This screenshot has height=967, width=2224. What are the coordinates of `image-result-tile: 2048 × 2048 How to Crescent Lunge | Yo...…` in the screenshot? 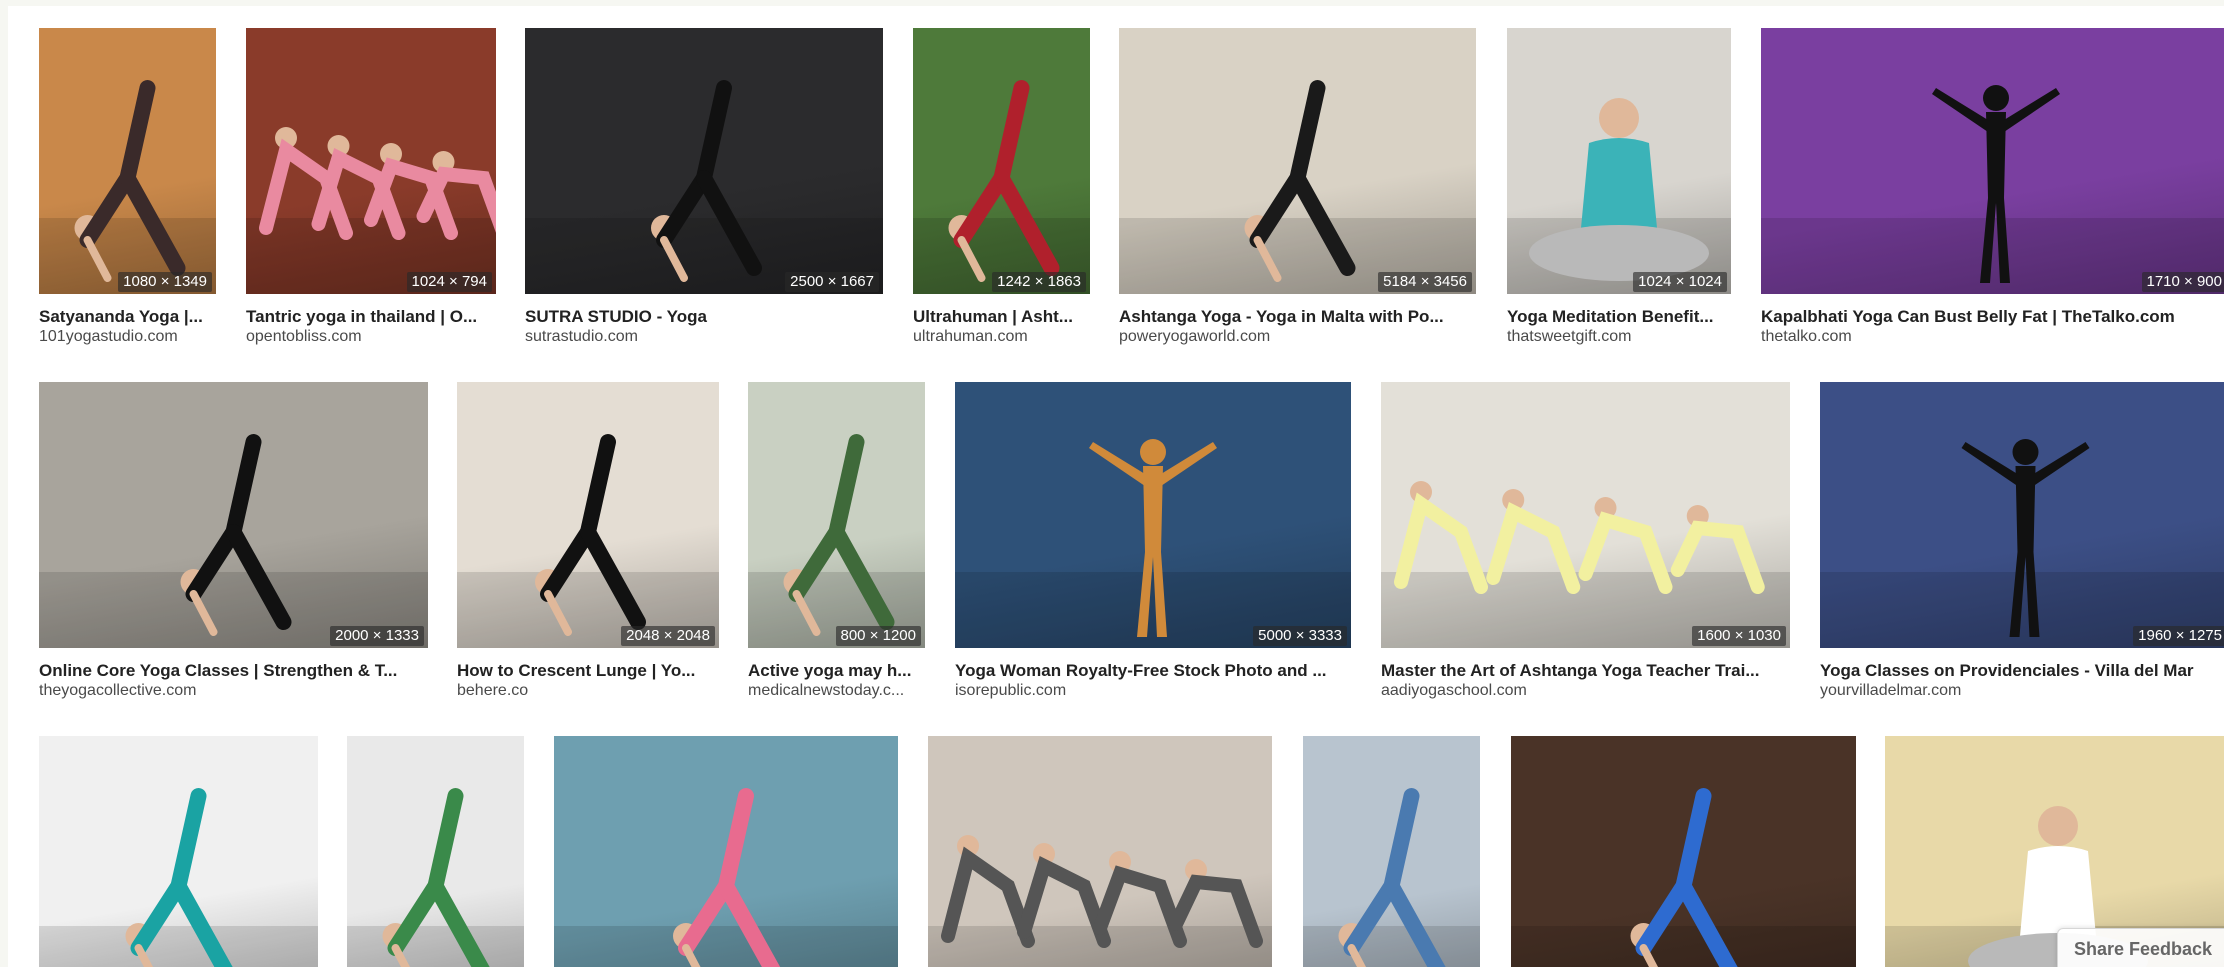 It's located at (588, 541).